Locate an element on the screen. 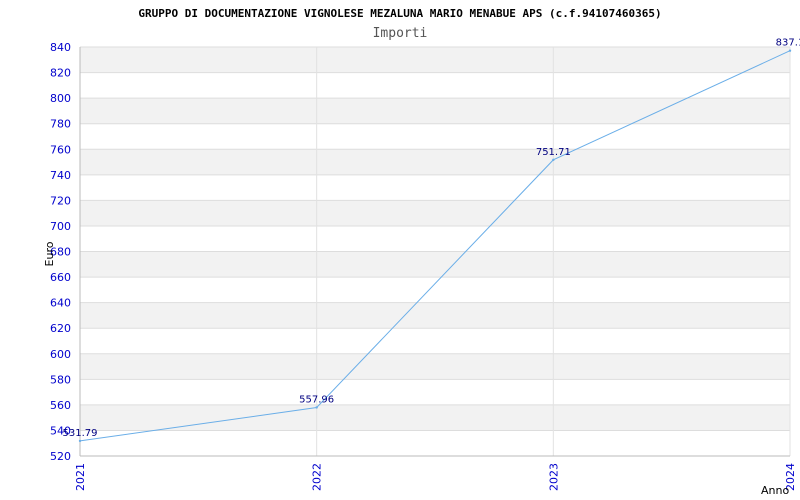 This screenshot has width=800, height=500. y-tick-label: 640 is located at coordinates (60, 303).